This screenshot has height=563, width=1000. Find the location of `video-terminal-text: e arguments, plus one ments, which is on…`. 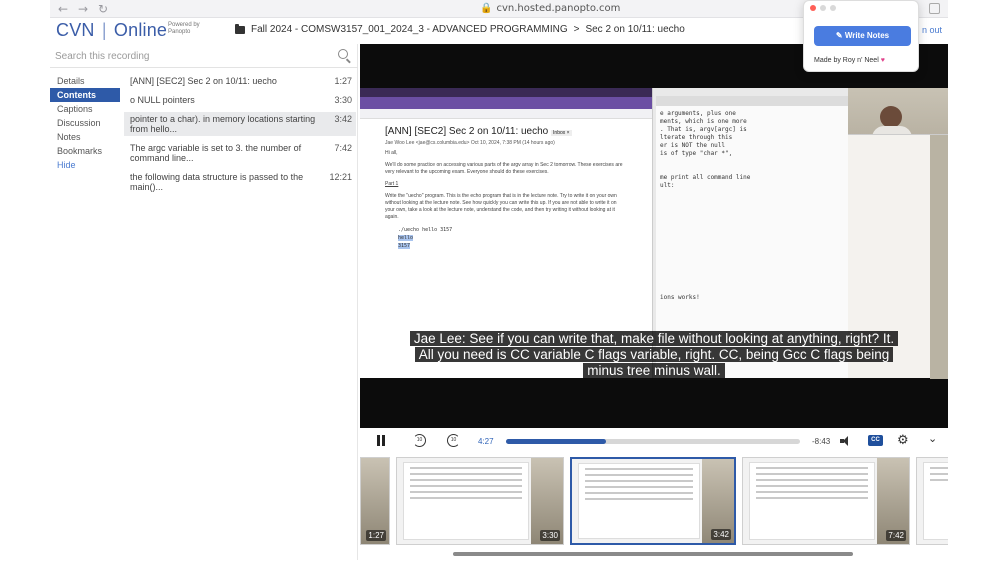

video-terminal-text: e arguments, plus one ments, which is on… is located at coordinates (705, 205).